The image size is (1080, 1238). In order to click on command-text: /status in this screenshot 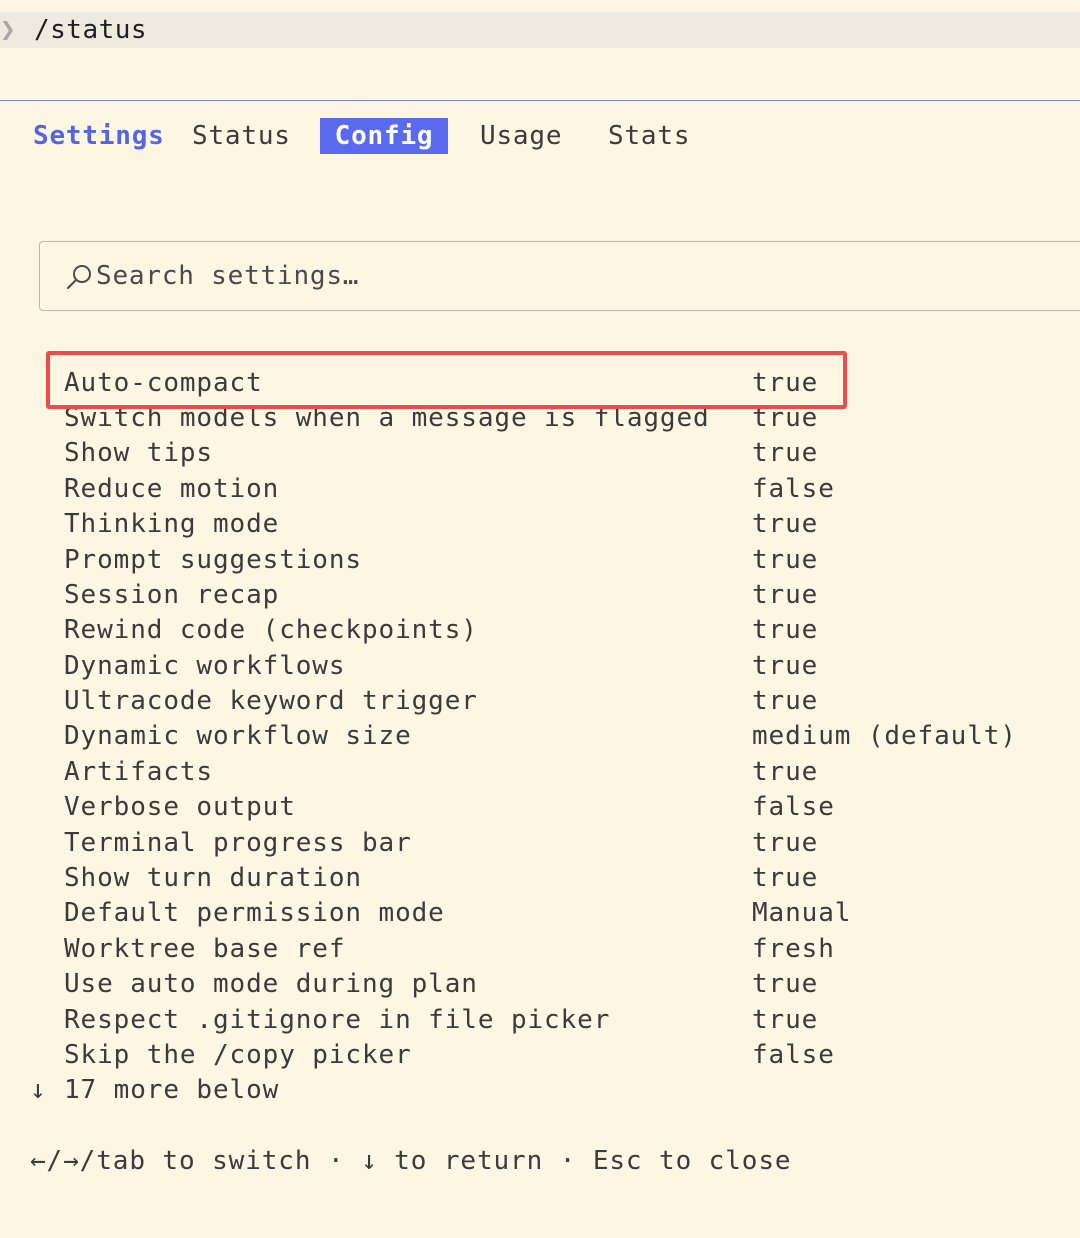, I will do `click(91, 30)`.